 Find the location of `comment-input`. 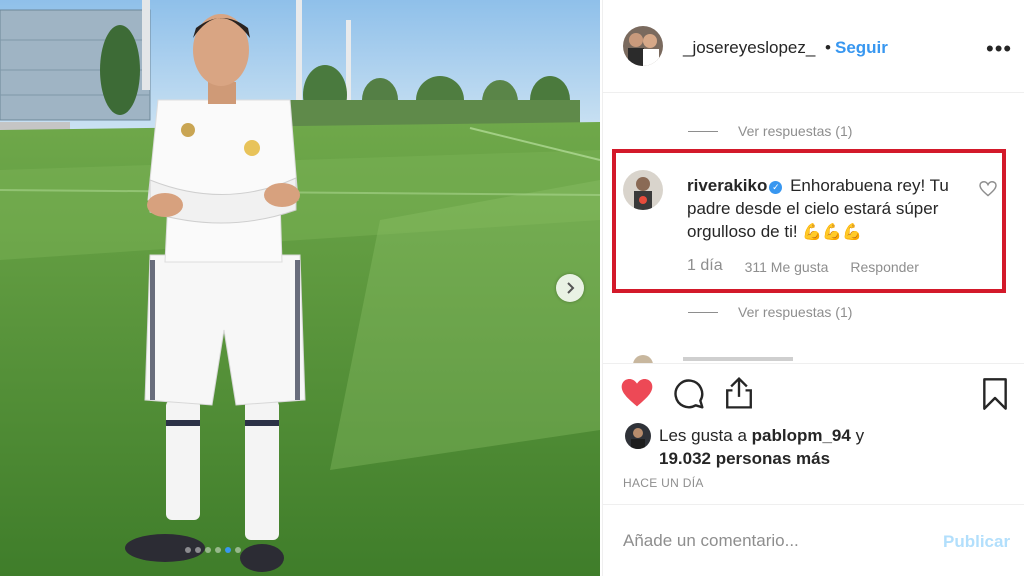

comment-input is located at coordinates (773, 541).